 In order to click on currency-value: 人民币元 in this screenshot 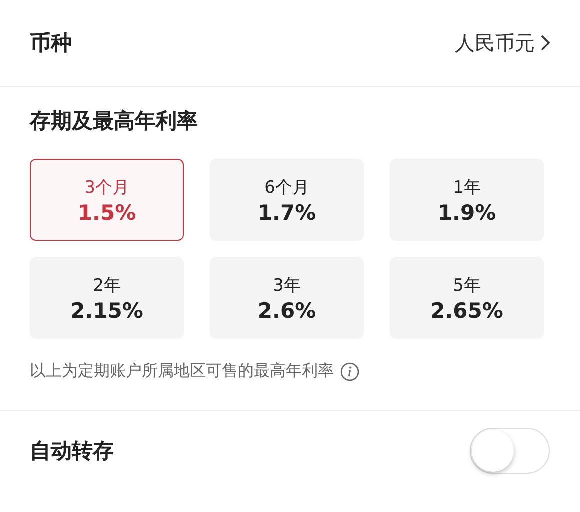, I will do `click(495, 43)`.